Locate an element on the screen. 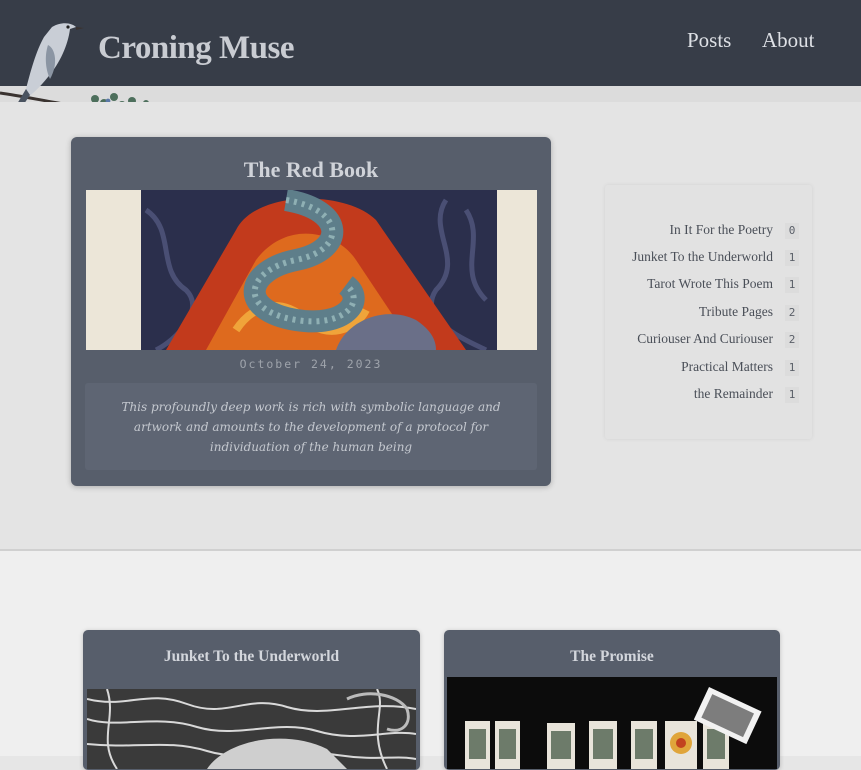 This screenshot has width=861, height=770. tag-item-curiouser-and-curiouser: Curiouser And Curiouser 2 is located at coordinates (708, 341).